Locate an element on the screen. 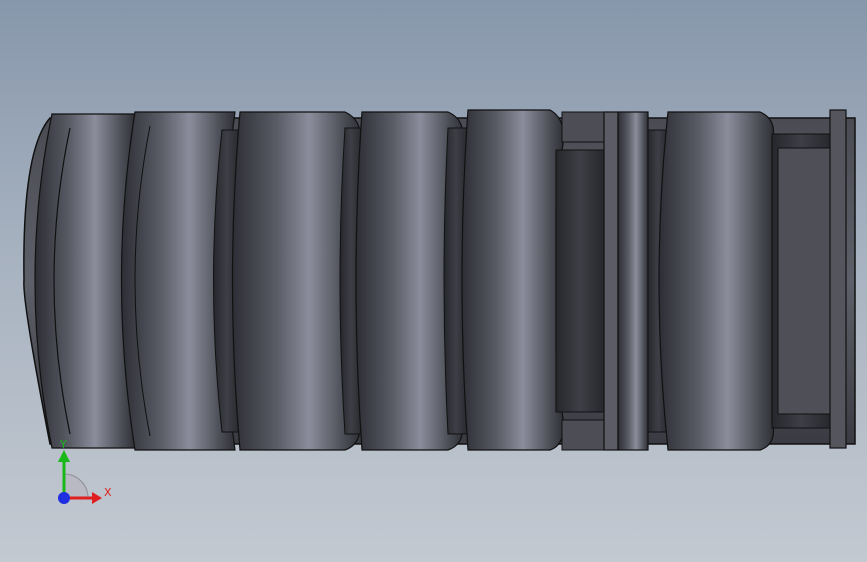 This screenshot has height=562, width=867. end-bracket-plate is located at coordinates (838, 279).